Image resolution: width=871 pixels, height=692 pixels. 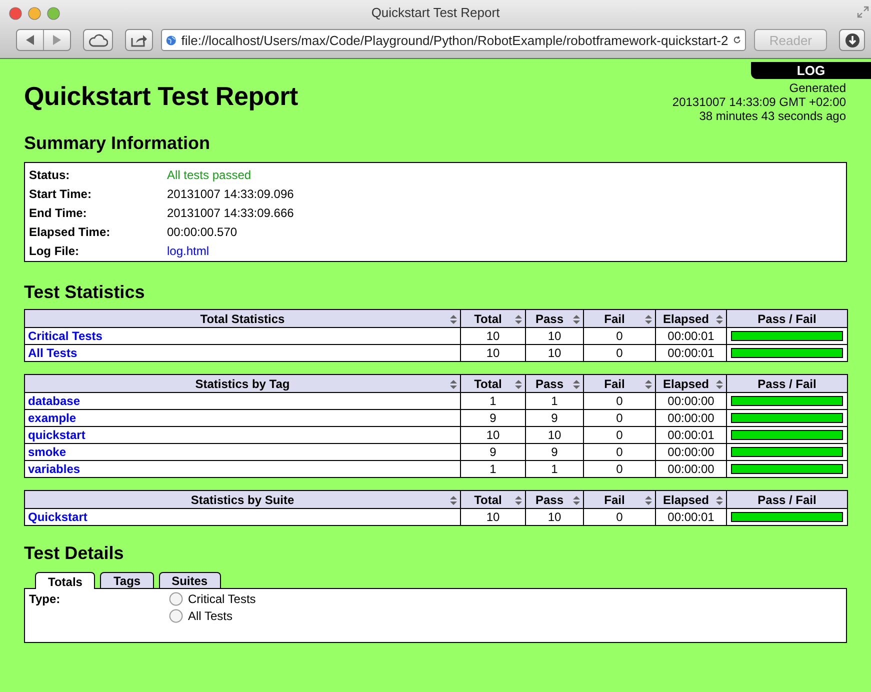 What do you see at coordinates (189, 580) in the screenshot?
I see `tab: Suites` at bounding box center [189, 580].